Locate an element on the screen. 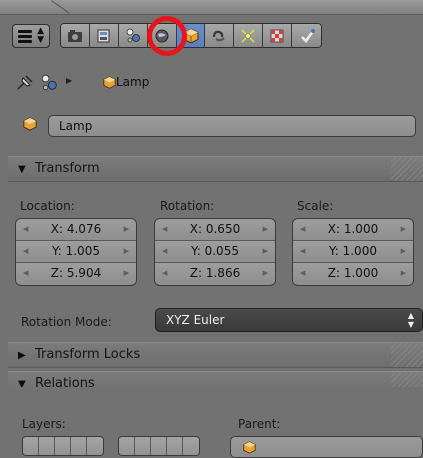  rotation-y-field: ◀ Y: 0.055 ▶ is located at coordinates (215, 252).